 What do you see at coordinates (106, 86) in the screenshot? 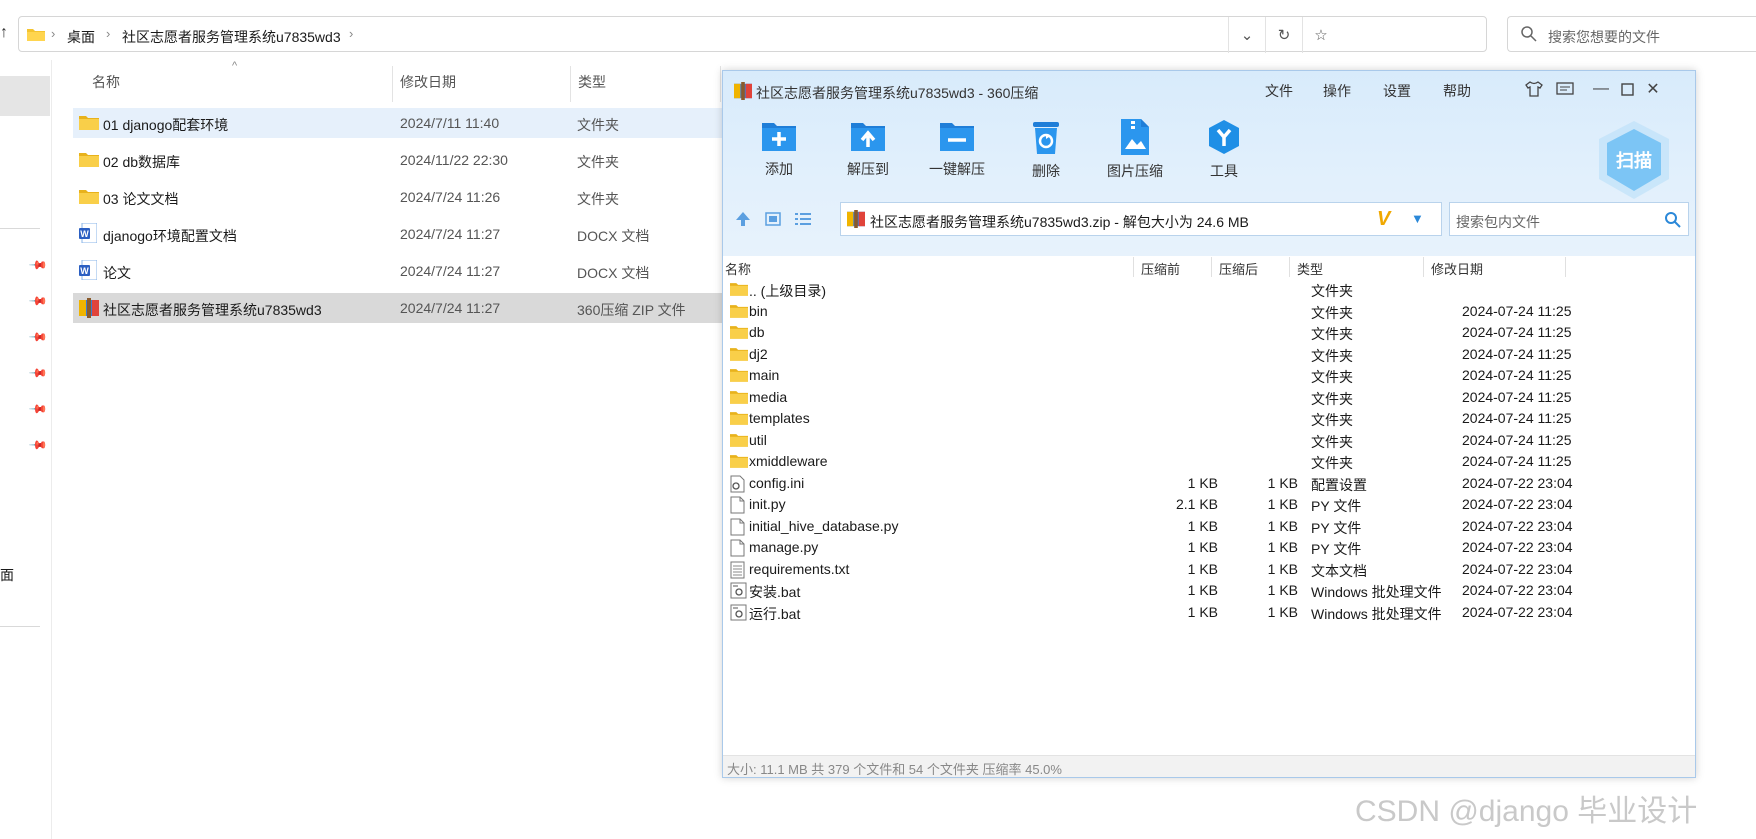
I see `column-header-name: 名称` at bounding box center [106, 86].